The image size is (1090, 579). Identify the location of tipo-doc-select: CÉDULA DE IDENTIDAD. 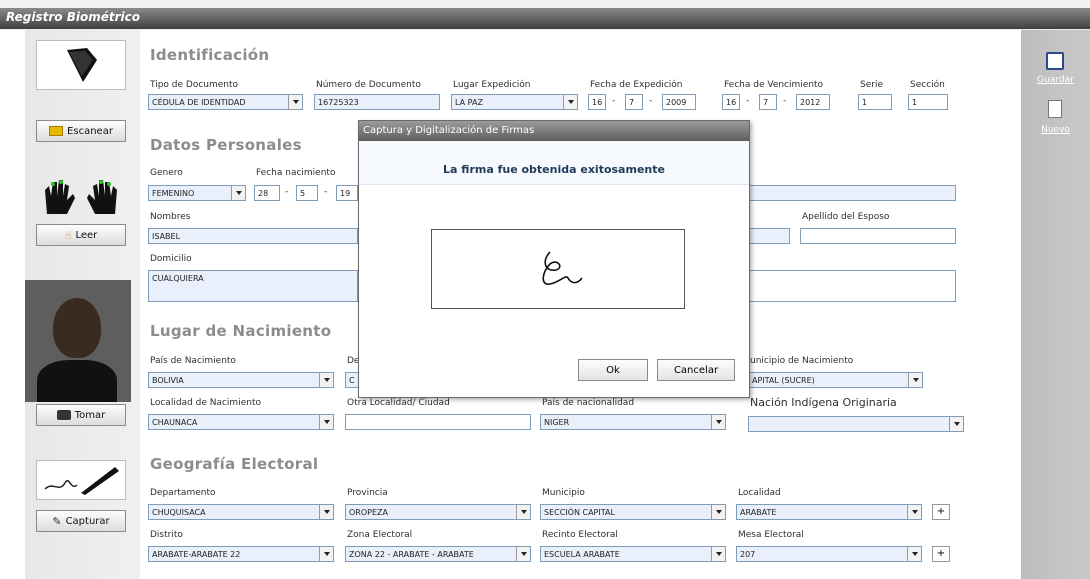
(225, 102).